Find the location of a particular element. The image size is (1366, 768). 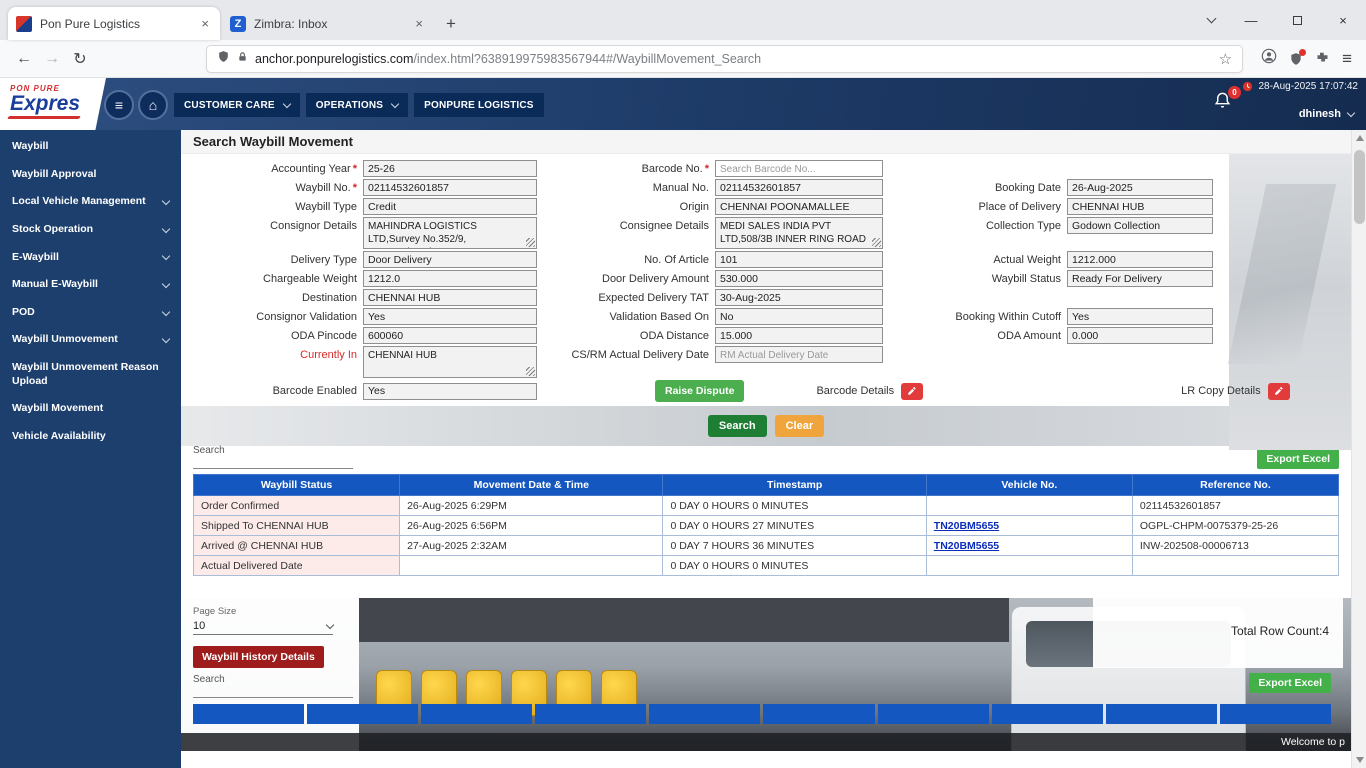

user-menu: dhinesh is located at coordinates (1327, 114).